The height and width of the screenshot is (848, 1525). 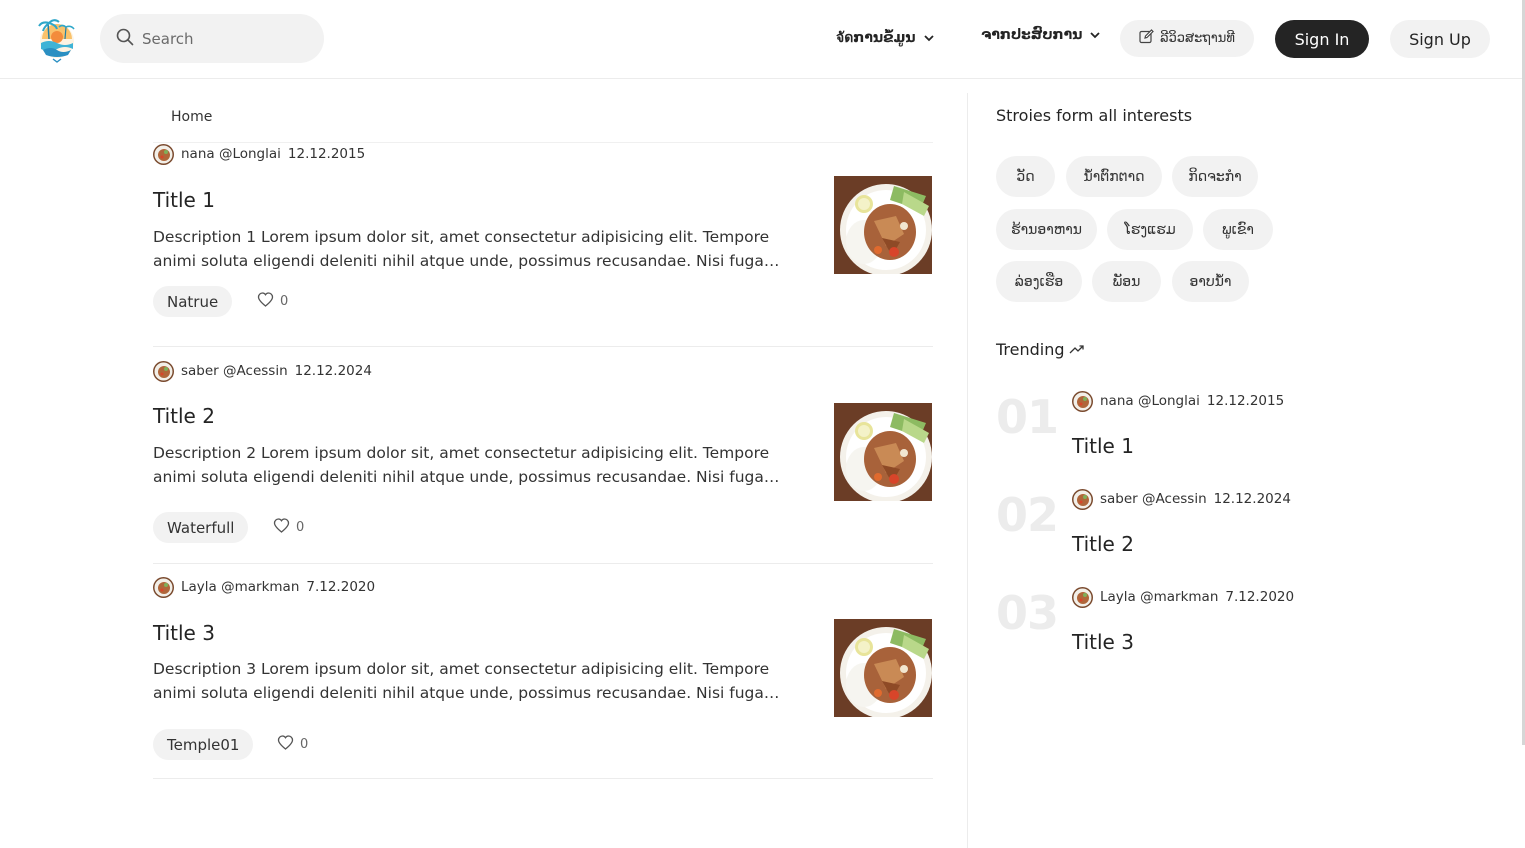 What do you see at coordinates (222, 38) in the screenshot?
I see `search-input` at bounding box center [222, 38].